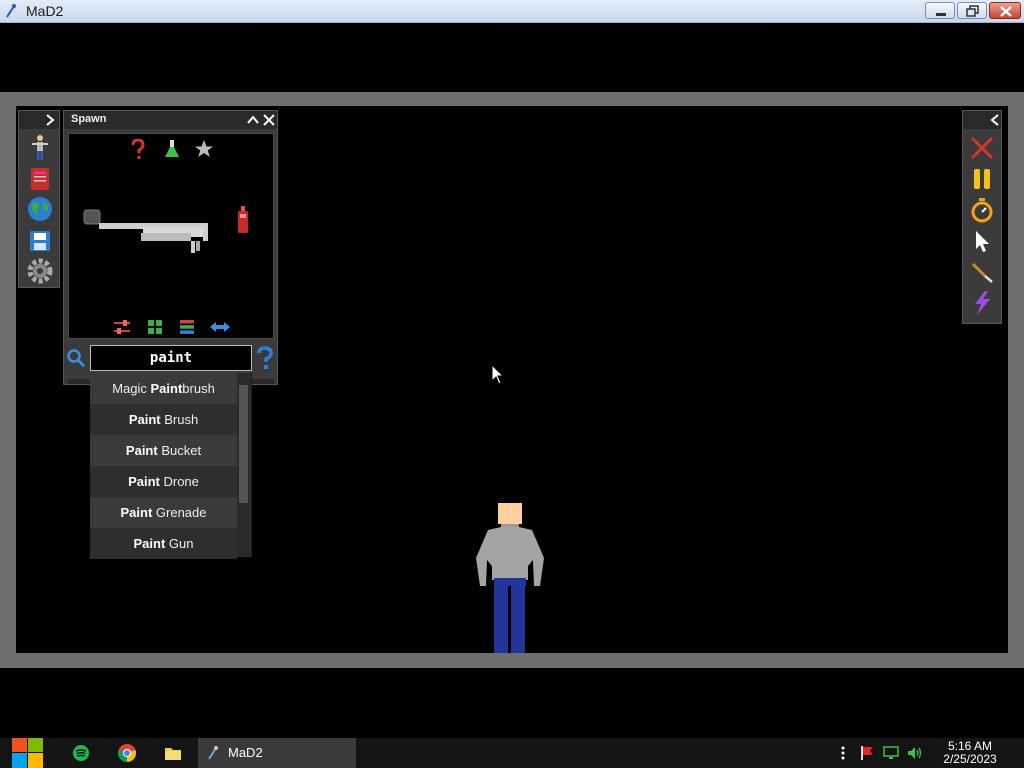 Image resolution: width=1024 pixels, height=768 pixels. I want to click on result-item: Paint Gun, so click(163, 543).